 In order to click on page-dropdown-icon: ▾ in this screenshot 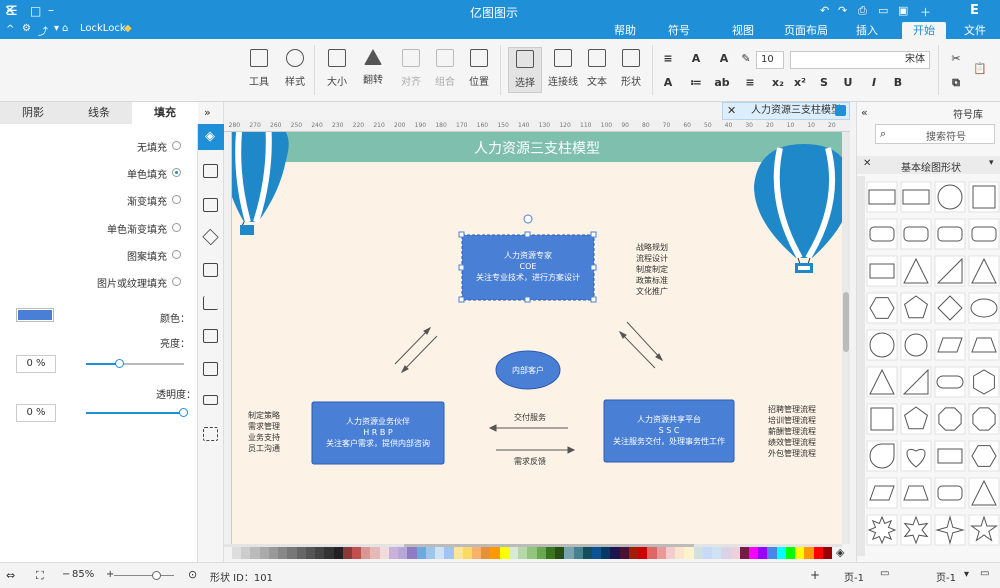, I will do `click(966, 574)`.